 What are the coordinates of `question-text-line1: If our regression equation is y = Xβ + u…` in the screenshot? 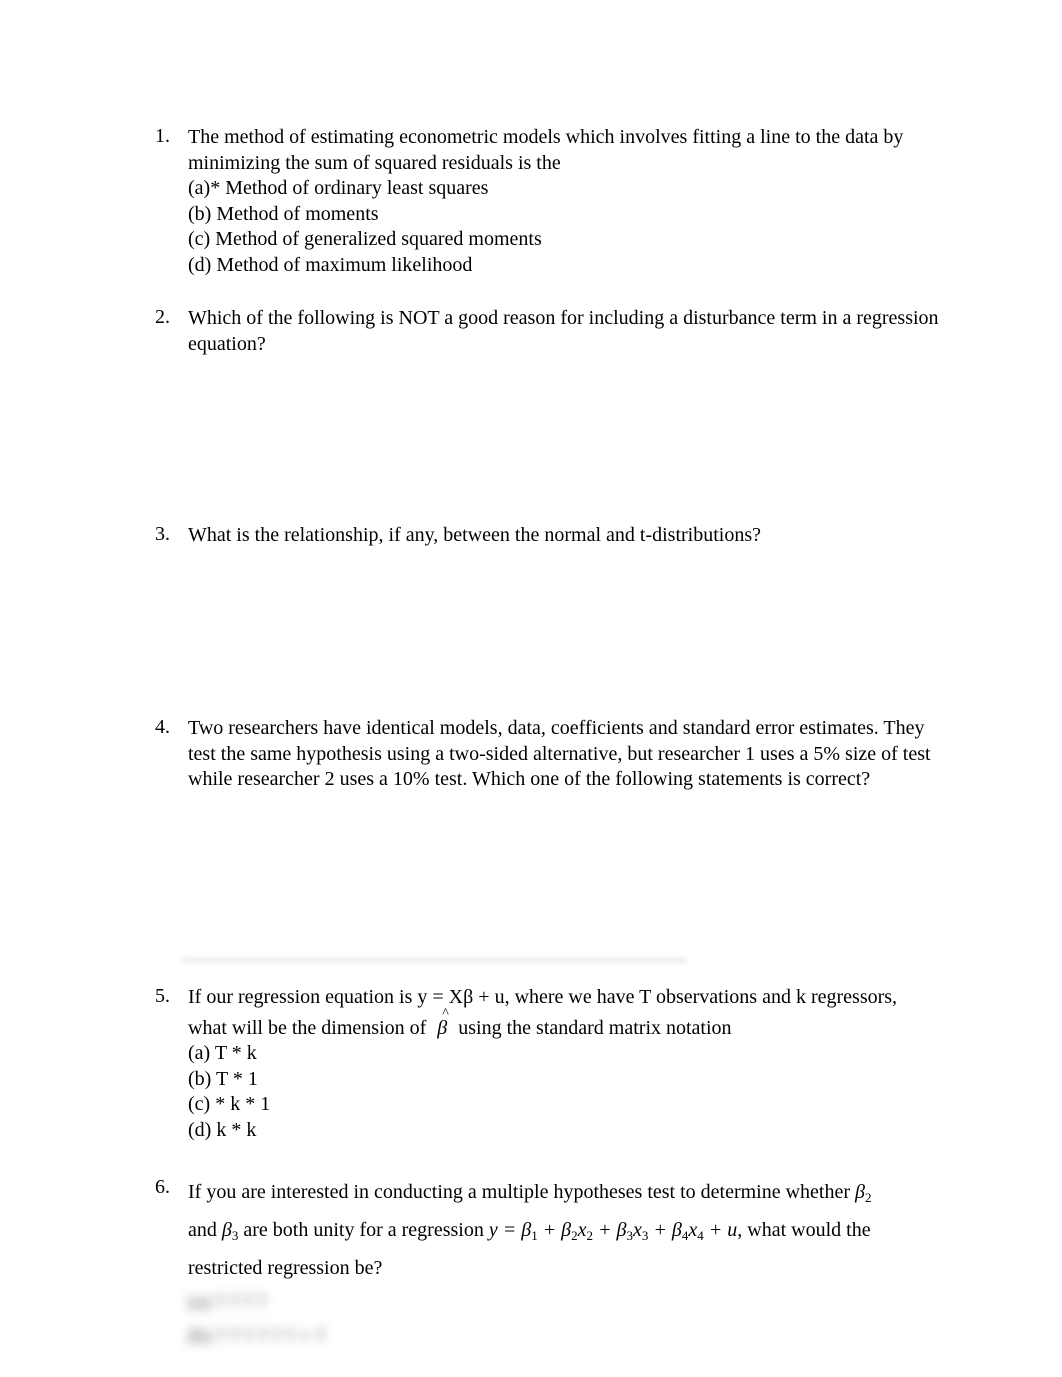 It's located at (543, 997).